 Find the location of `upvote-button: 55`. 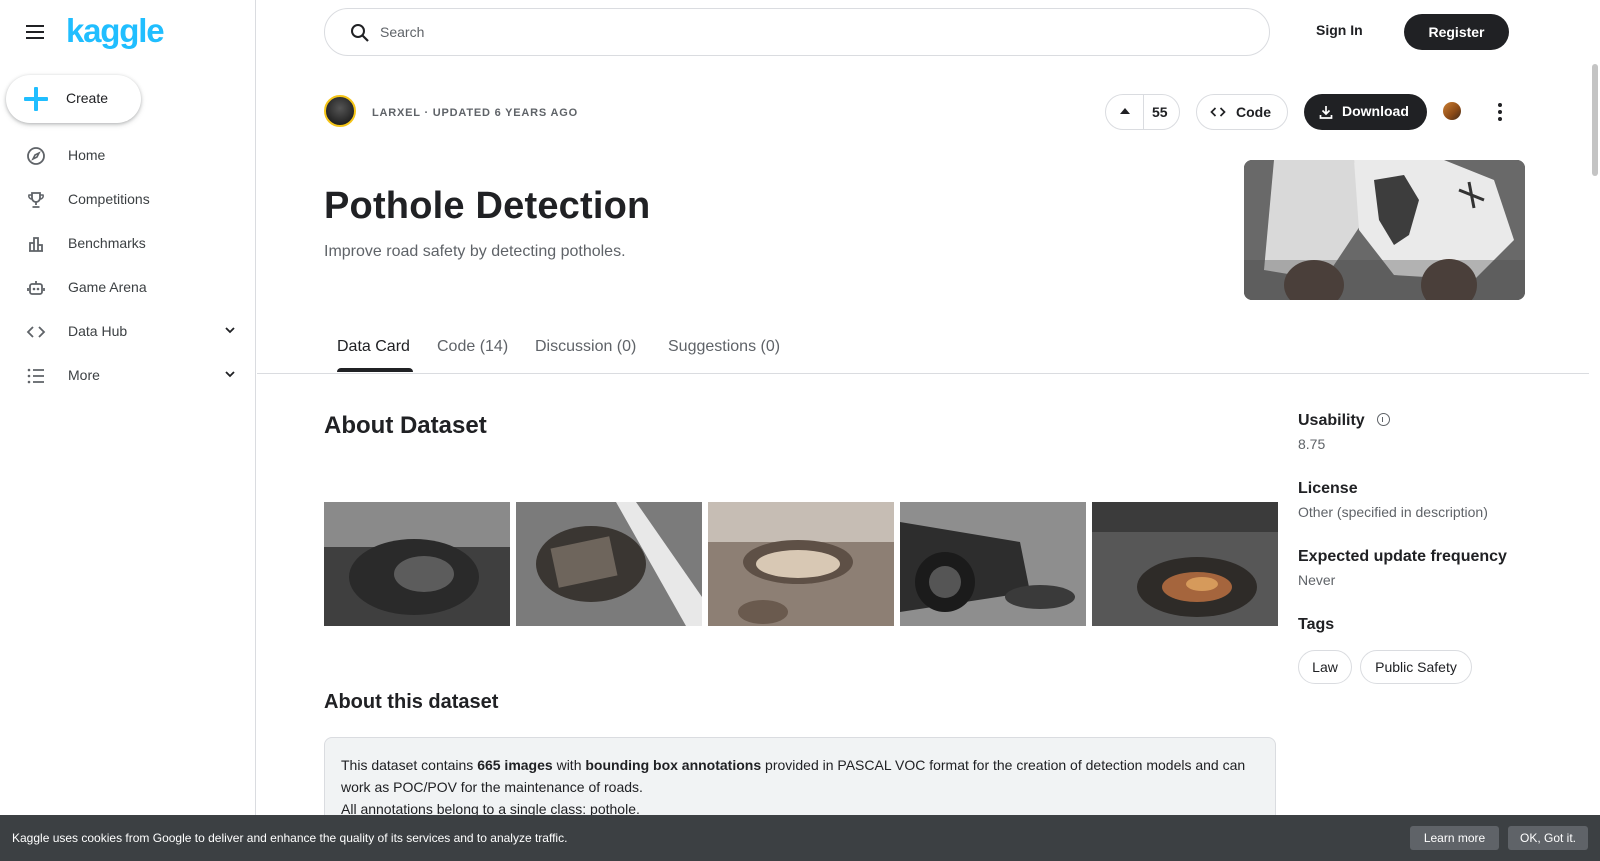

upvote-button: 55 is located at coordinates (1142, 112).